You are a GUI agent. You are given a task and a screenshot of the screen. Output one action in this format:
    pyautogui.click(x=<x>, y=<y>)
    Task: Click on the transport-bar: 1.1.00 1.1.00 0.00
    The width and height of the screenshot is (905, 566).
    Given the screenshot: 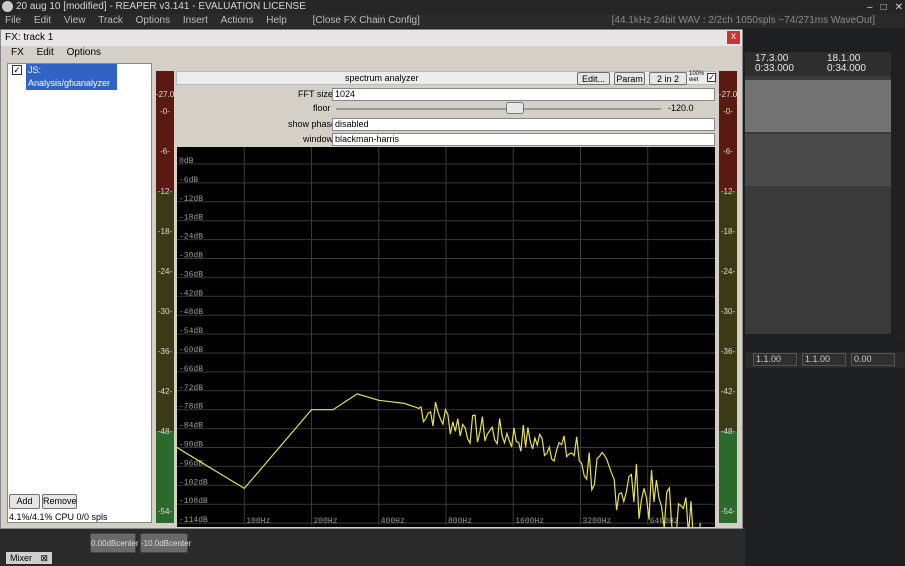 What is the action you would take?
    pyautogui.click(x=825, y=360)
    